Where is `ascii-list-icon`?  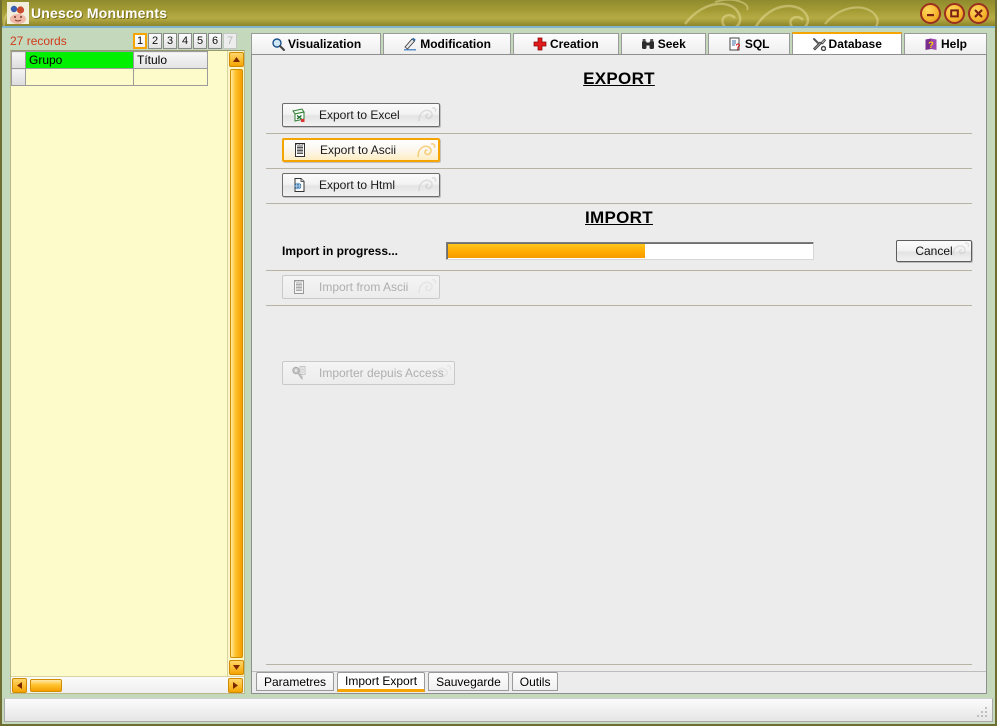
ascii-list-icon is located at coordinates (299, 287).